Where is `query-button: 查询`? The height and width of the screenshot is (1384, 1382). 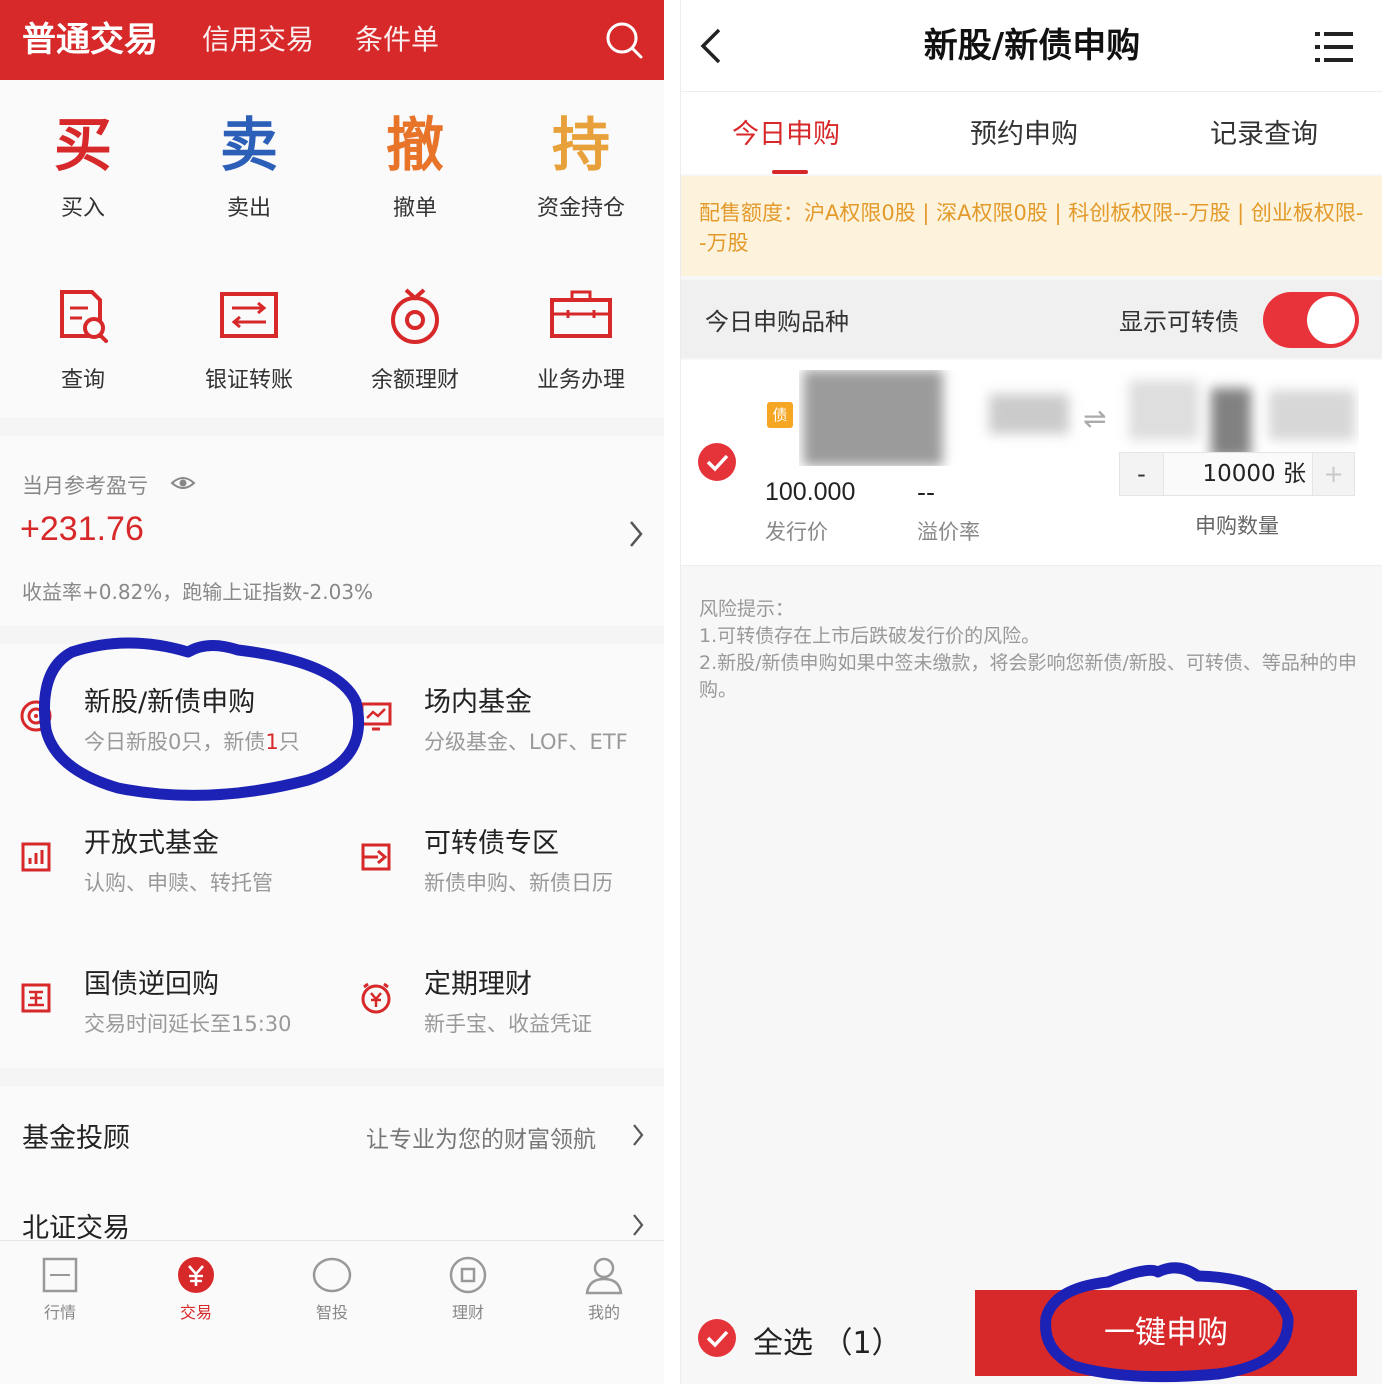
query-button: 查询 is located at coordinates (83, 338).